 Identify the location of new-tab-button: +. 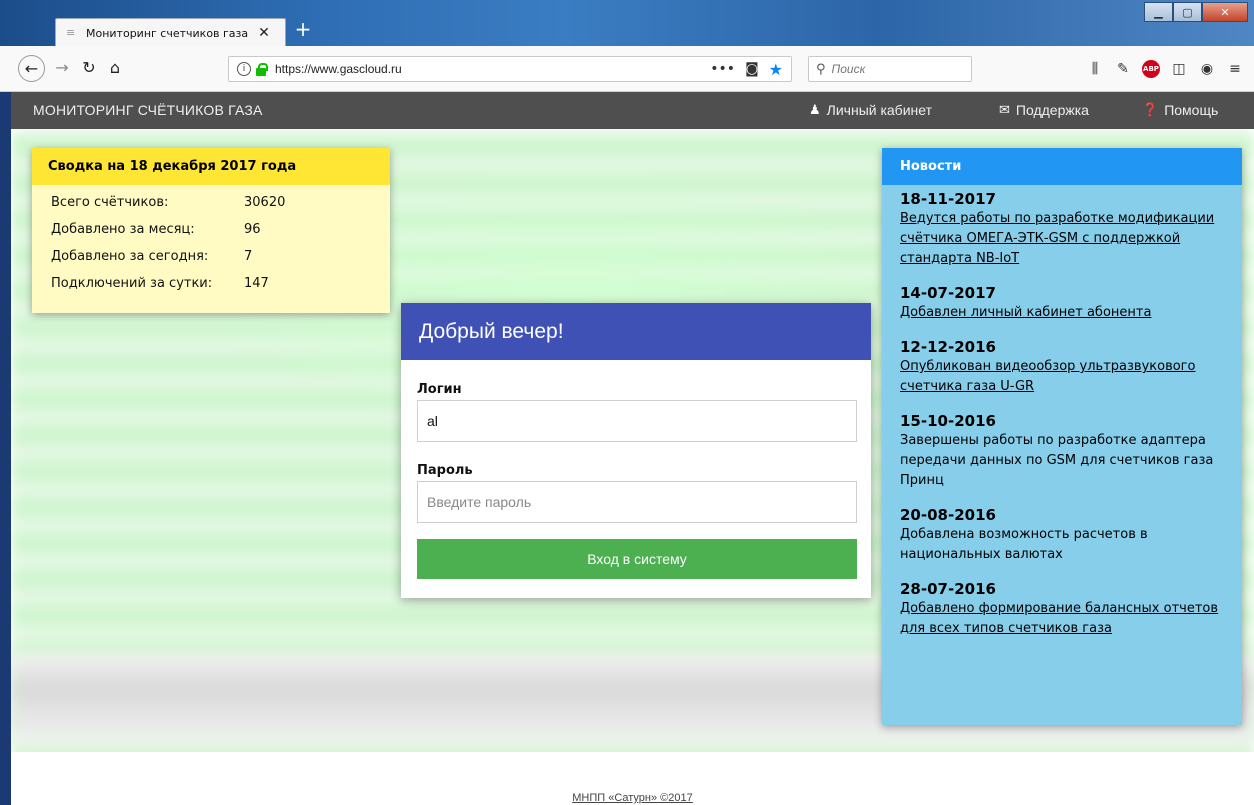
(303, 30).